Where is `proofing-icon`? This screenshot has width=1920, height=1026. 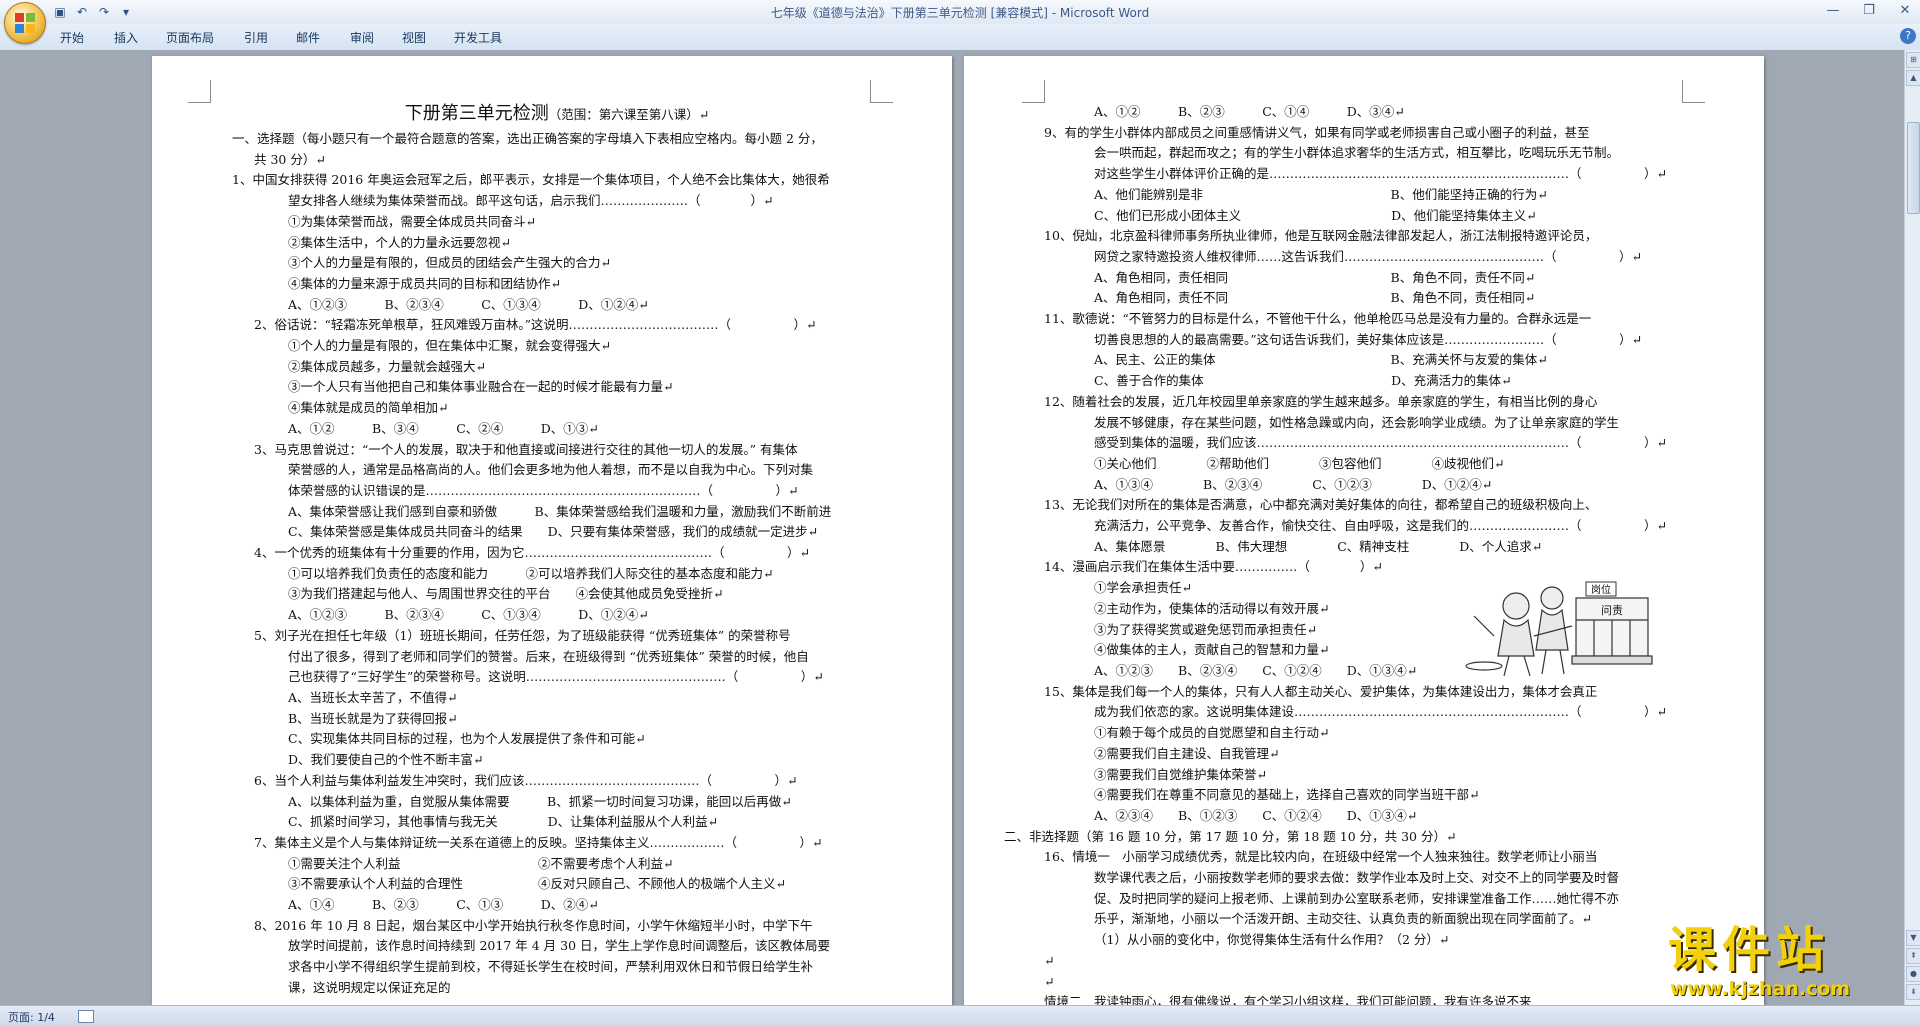
proofing-icon is located at coordinates (86, 1016).